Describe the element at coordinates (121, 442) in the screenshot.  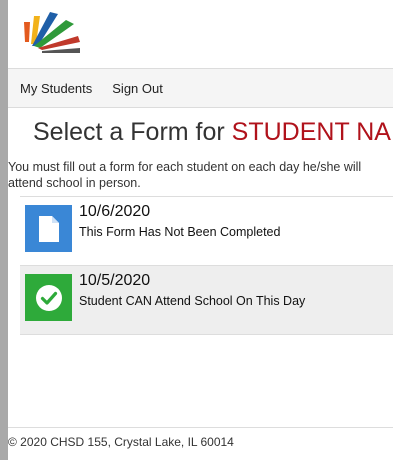
I see `footer-copyright: © 2020 CHSD 155, Crystal Lake, IL 60014` at that location.